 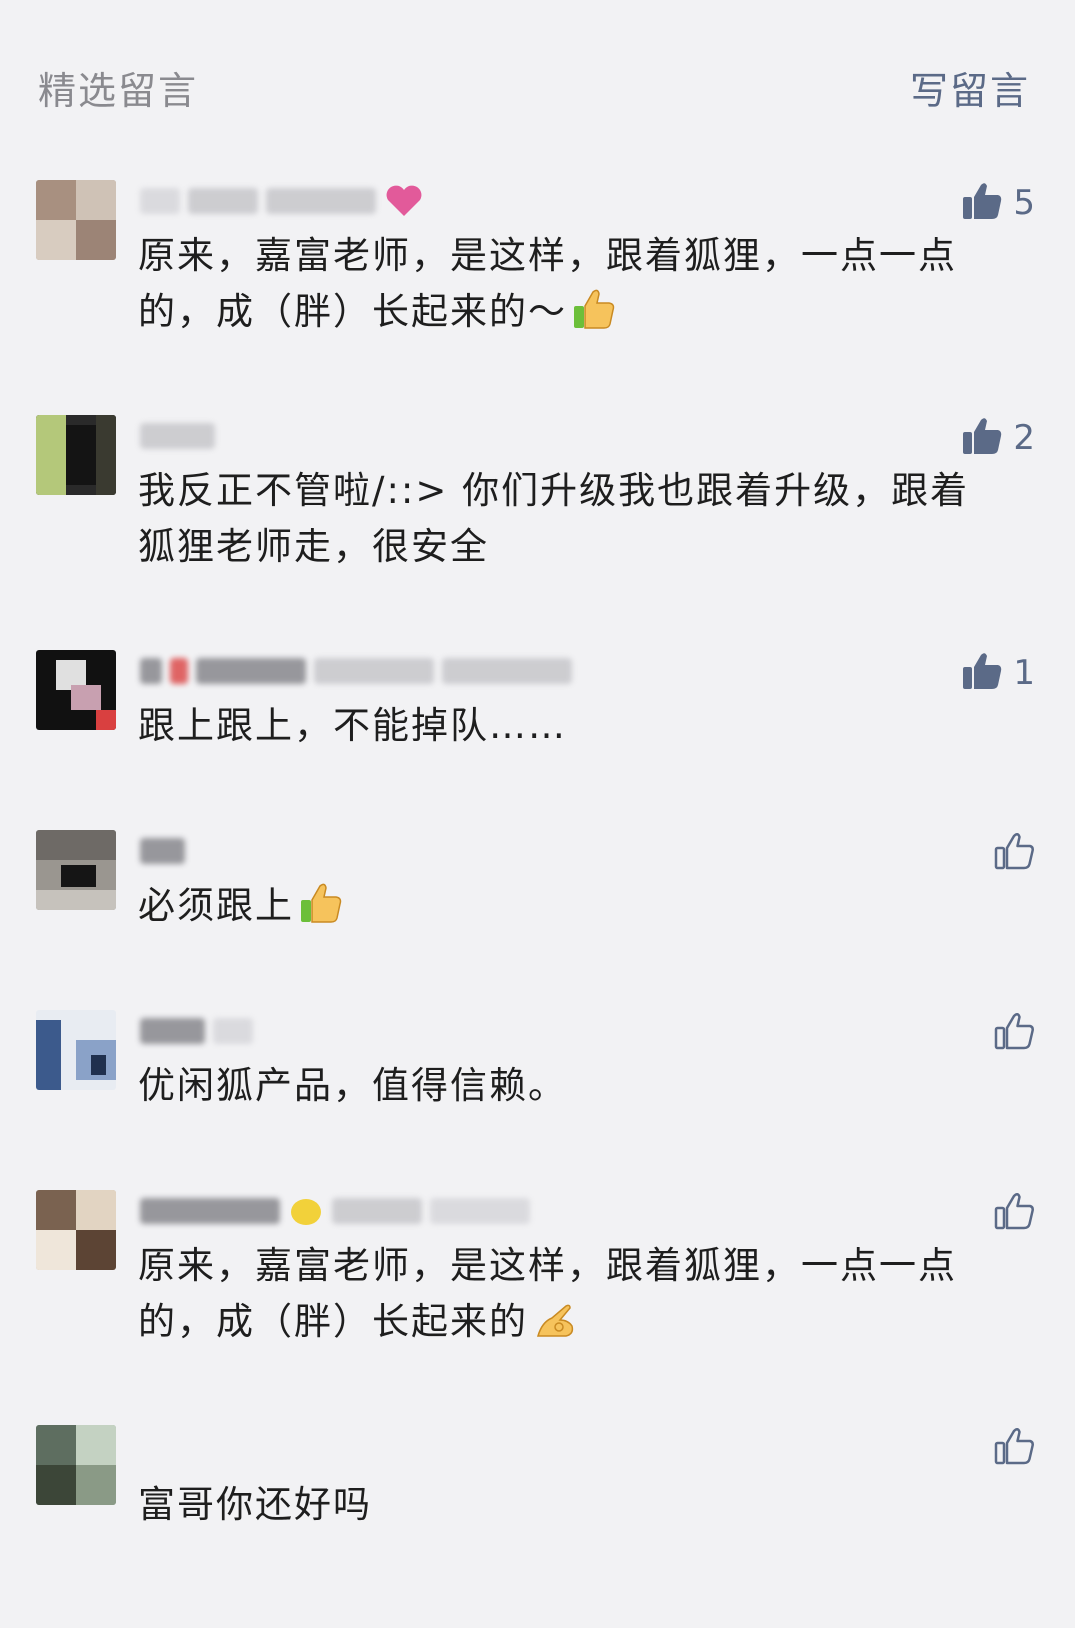 What do you see at coordinates (118, 91) in the screenshot?
I see `featured-comments-title: 精选留言` at bounding box center [118, 91].